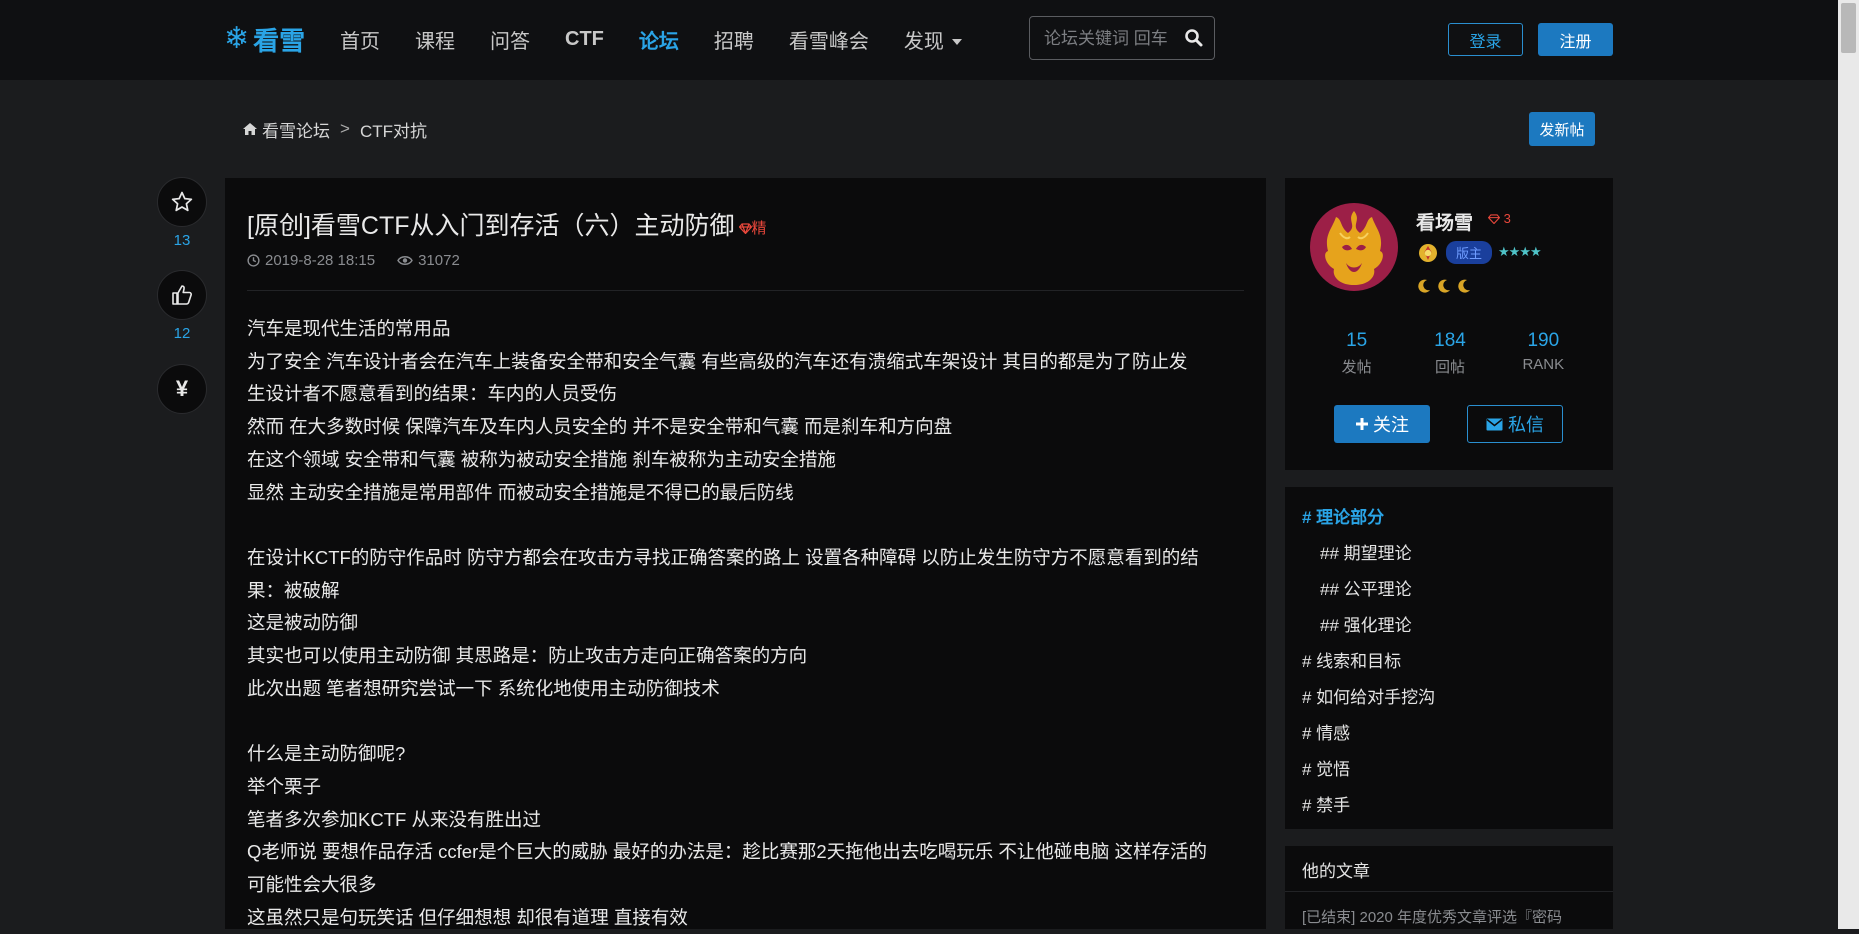 The height and width of the screenshot is (934, 1859). Describe the element at coordinates (483, 688) in the screenshot. I see `post-line: 此次出题 笔者想研究尝试一下 系统化地使用主动防御技术` at that location.